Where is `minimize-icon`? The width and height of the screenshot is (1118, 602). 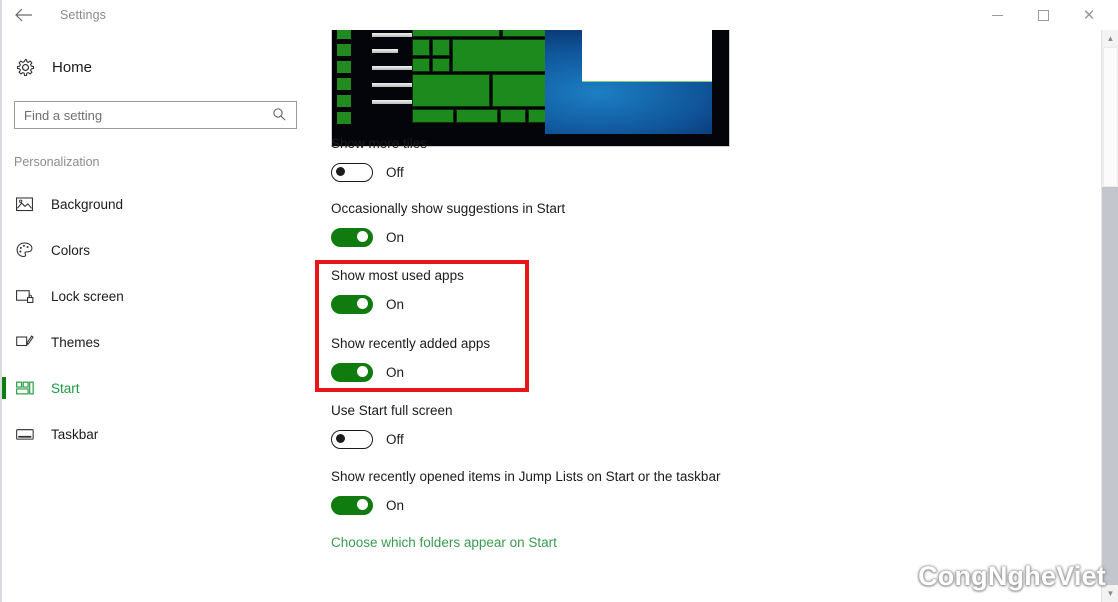 minimize-icon is located at coordinates (997, 15).